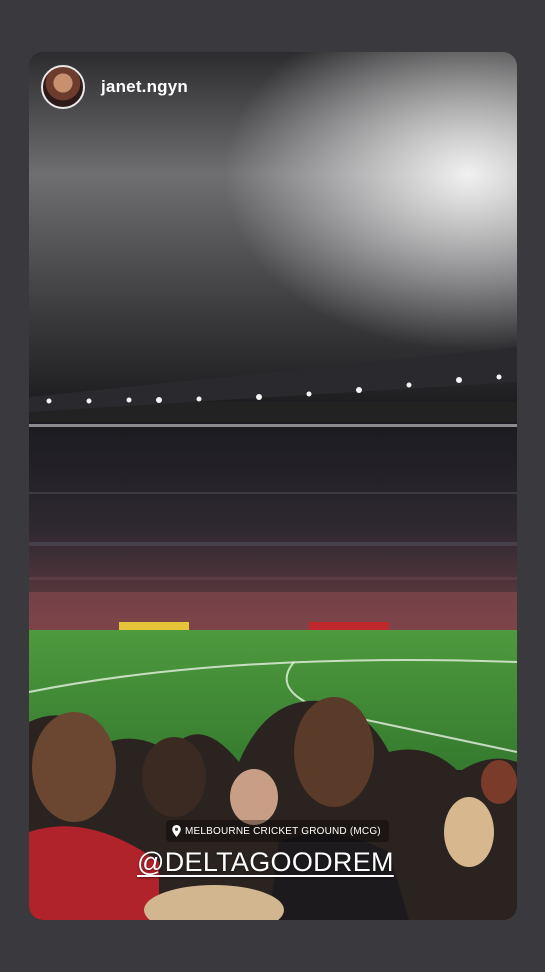 The height and width of the screenshot is (972, 545). Describe the element at coordinates (265, 862) in the screenshot. I see `mention-sticker: @DELTAGOODREM` at that location.